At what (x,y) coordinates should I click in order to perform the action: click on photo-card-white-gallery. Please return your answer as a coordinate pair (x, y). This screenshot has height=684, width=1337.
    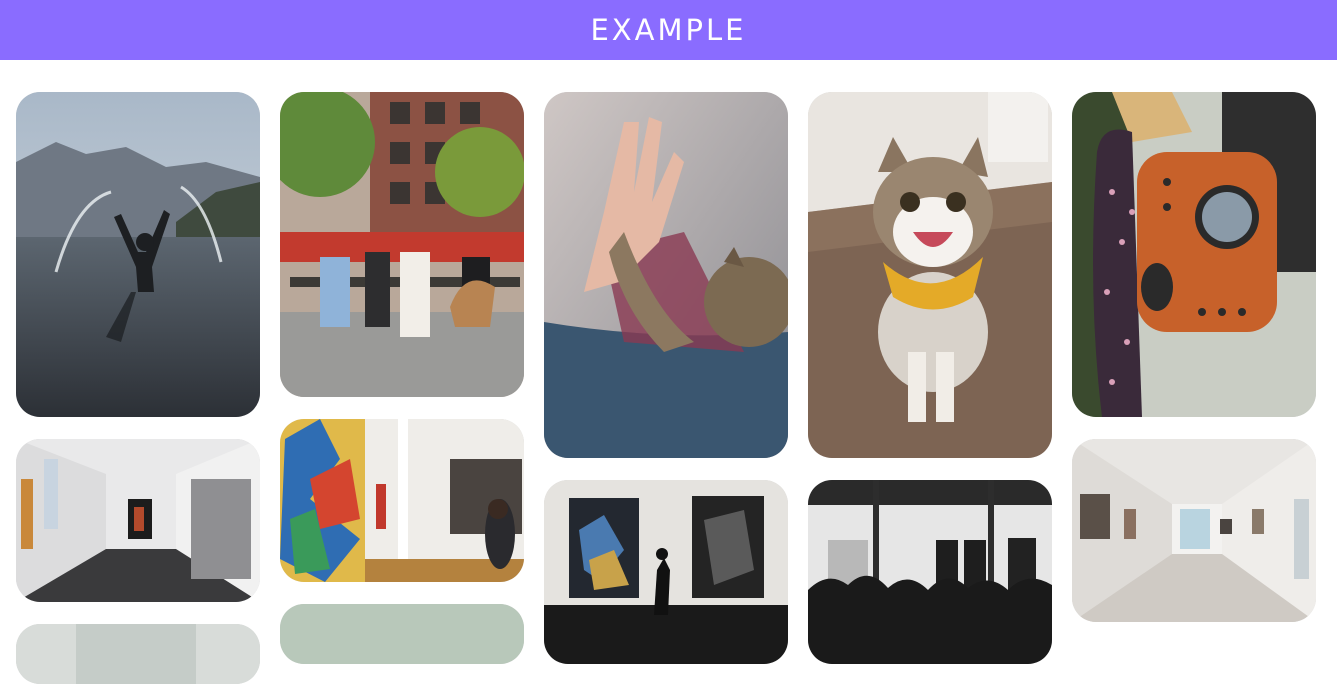
    Looking at the image, I should click on (138, 520).